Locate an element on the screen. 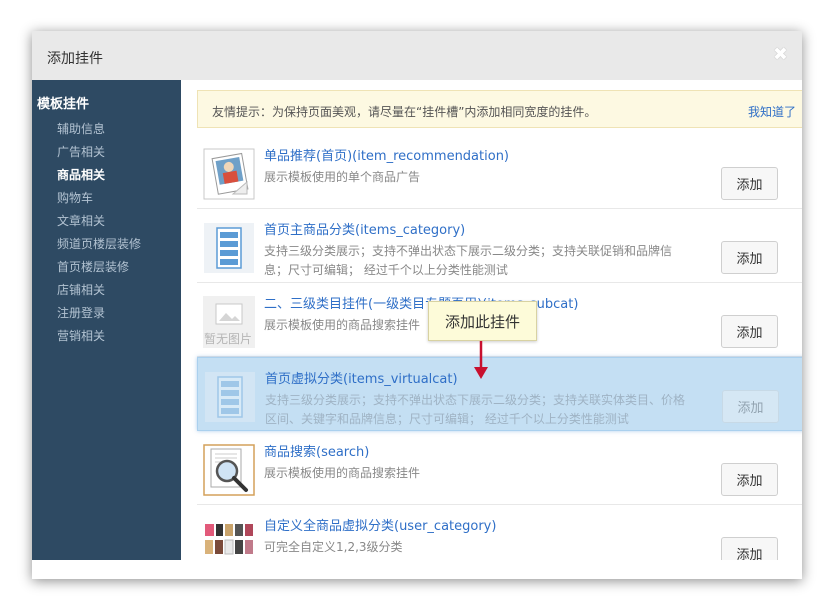 This screenshot has width=835, height=612. dialog-titlebar: 添加挂件 ✖ is located at coordinates (417, 56).